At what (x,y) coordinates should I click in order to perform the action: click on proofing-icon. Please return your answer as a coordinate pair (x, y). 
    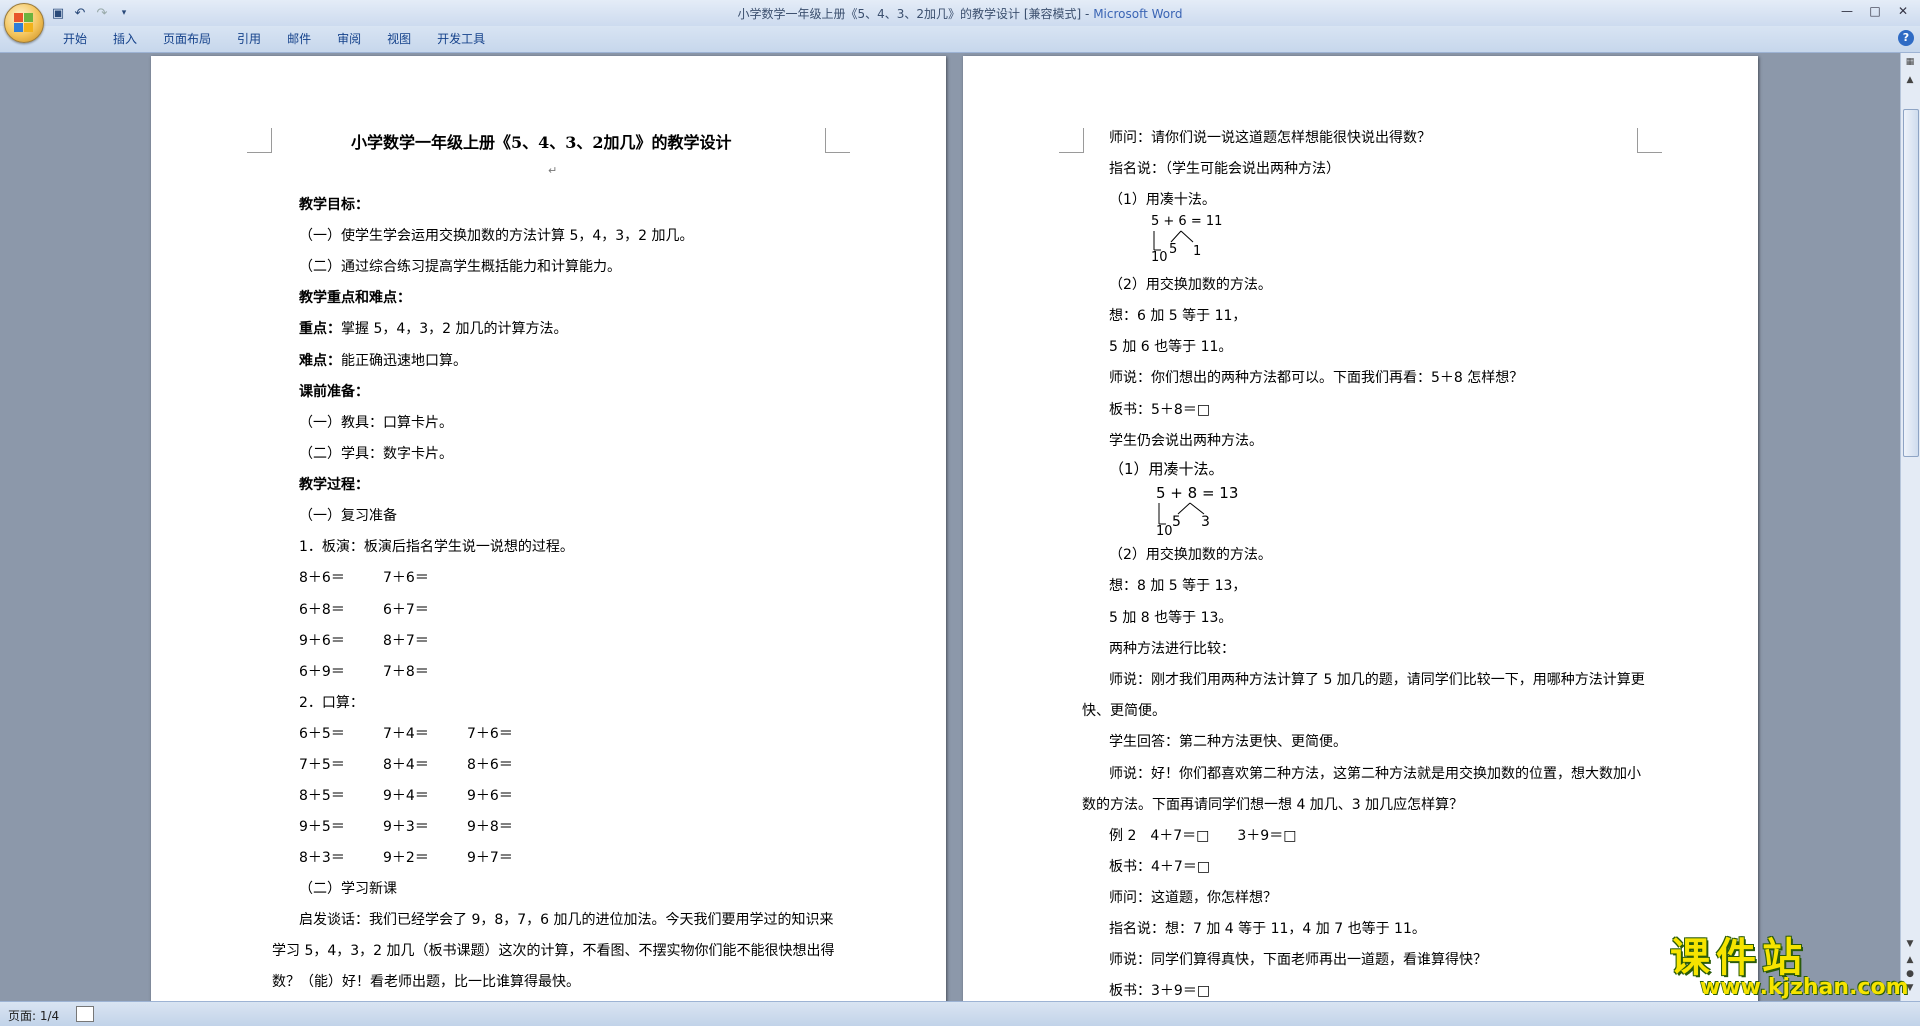
    Looking at the image, I should click on (85, 1014).